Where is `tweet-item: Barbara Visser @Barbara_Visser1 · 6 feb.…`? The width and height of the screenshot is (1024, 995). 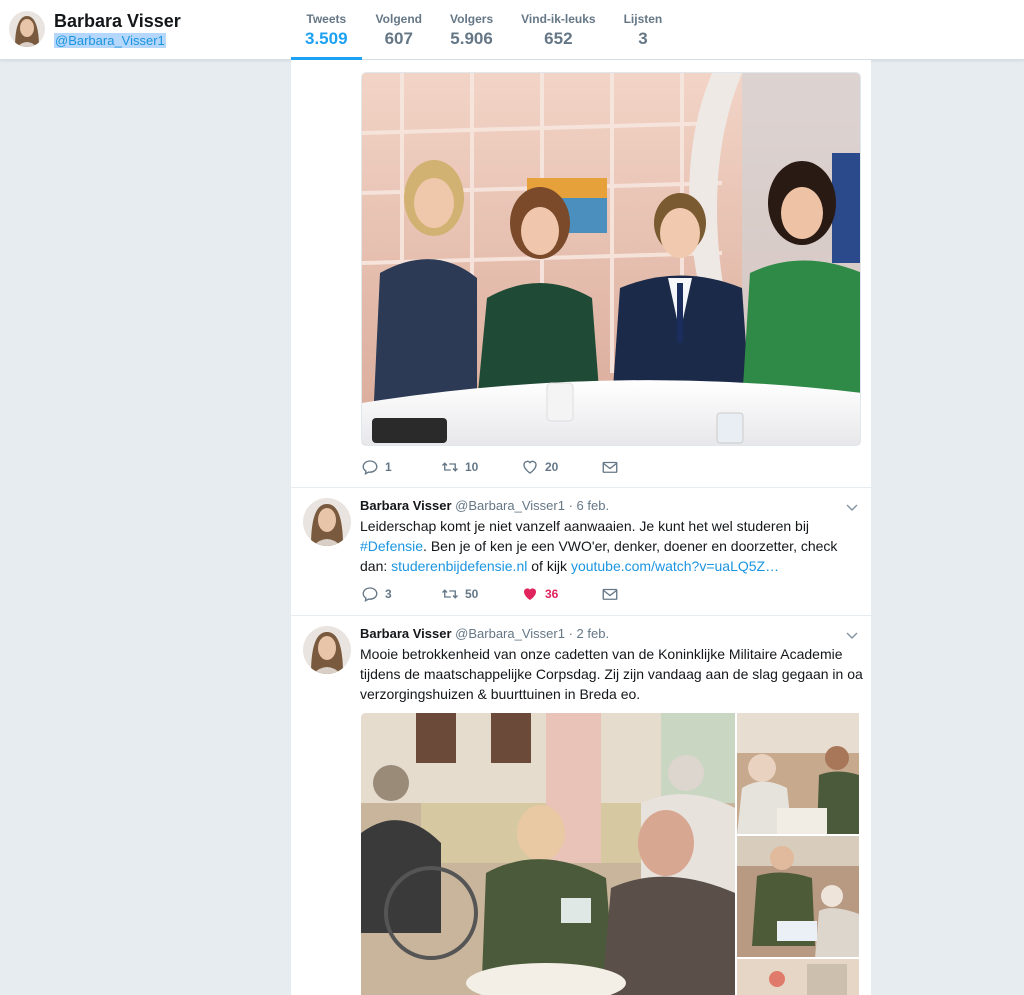 tweet-item: Barbara Visser @Barbara_Visser1 · 6 feb.… is located at coordinates (581, 552).